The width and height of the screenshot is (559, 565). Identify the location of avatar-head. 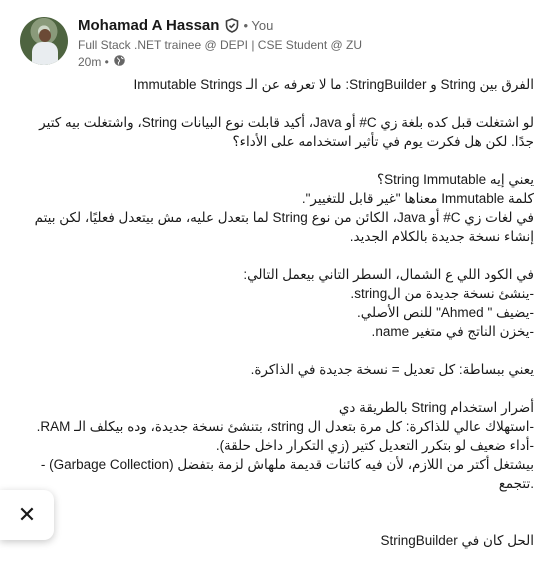
(45, 35).